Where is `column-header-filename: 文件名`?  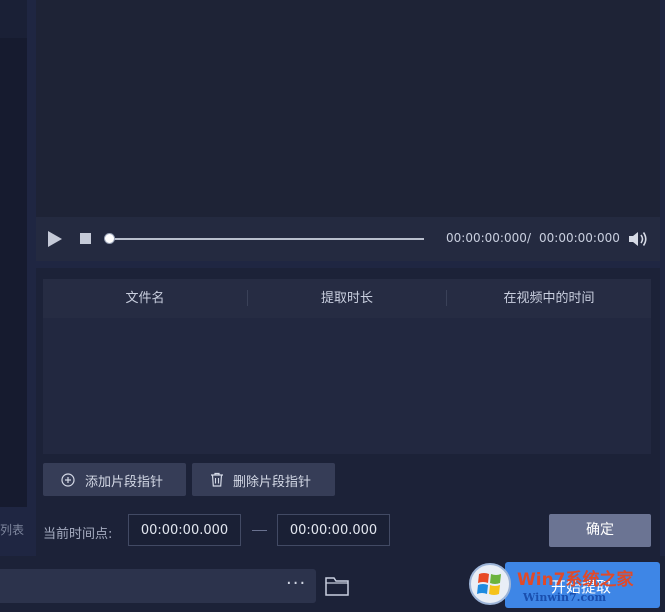
column-header-filename: 文件名 is located at coordinates (145, 298).